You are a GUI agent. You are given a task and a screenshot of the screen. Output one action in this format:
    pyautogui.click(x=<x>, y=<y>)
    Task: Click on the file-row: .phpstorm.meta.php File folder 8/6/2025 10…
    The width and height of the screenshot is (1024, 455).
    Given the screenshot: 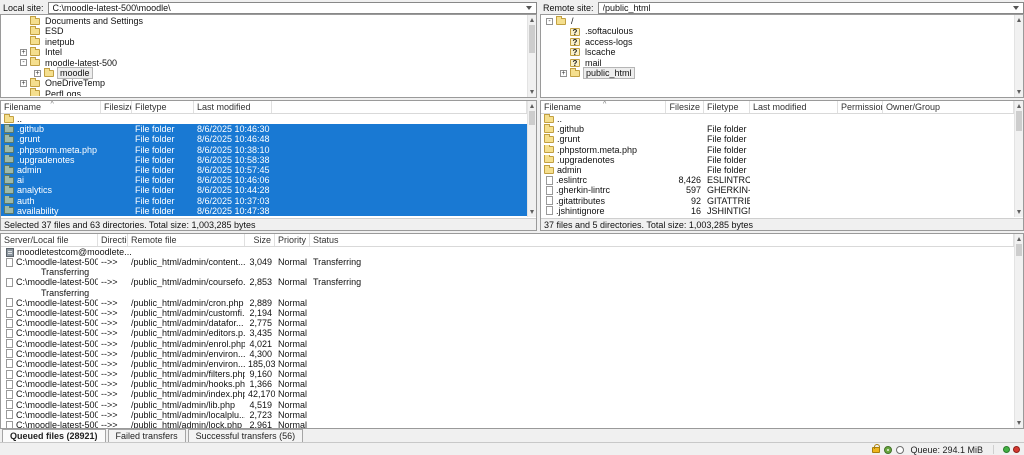 What is the action you would take?
    pyautogui.click(x=264, y=149)
    